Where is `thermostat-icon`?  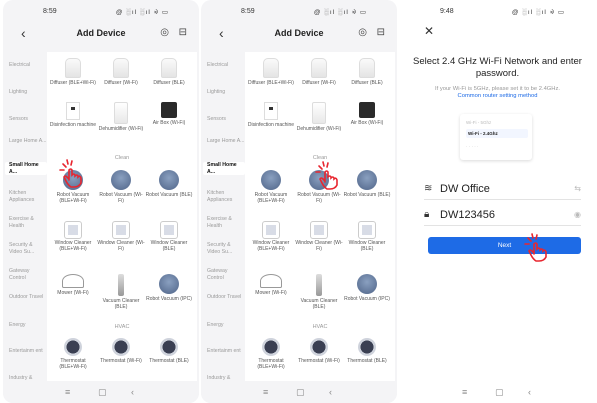
thermostat-icon is located at coordinates (169, 347).